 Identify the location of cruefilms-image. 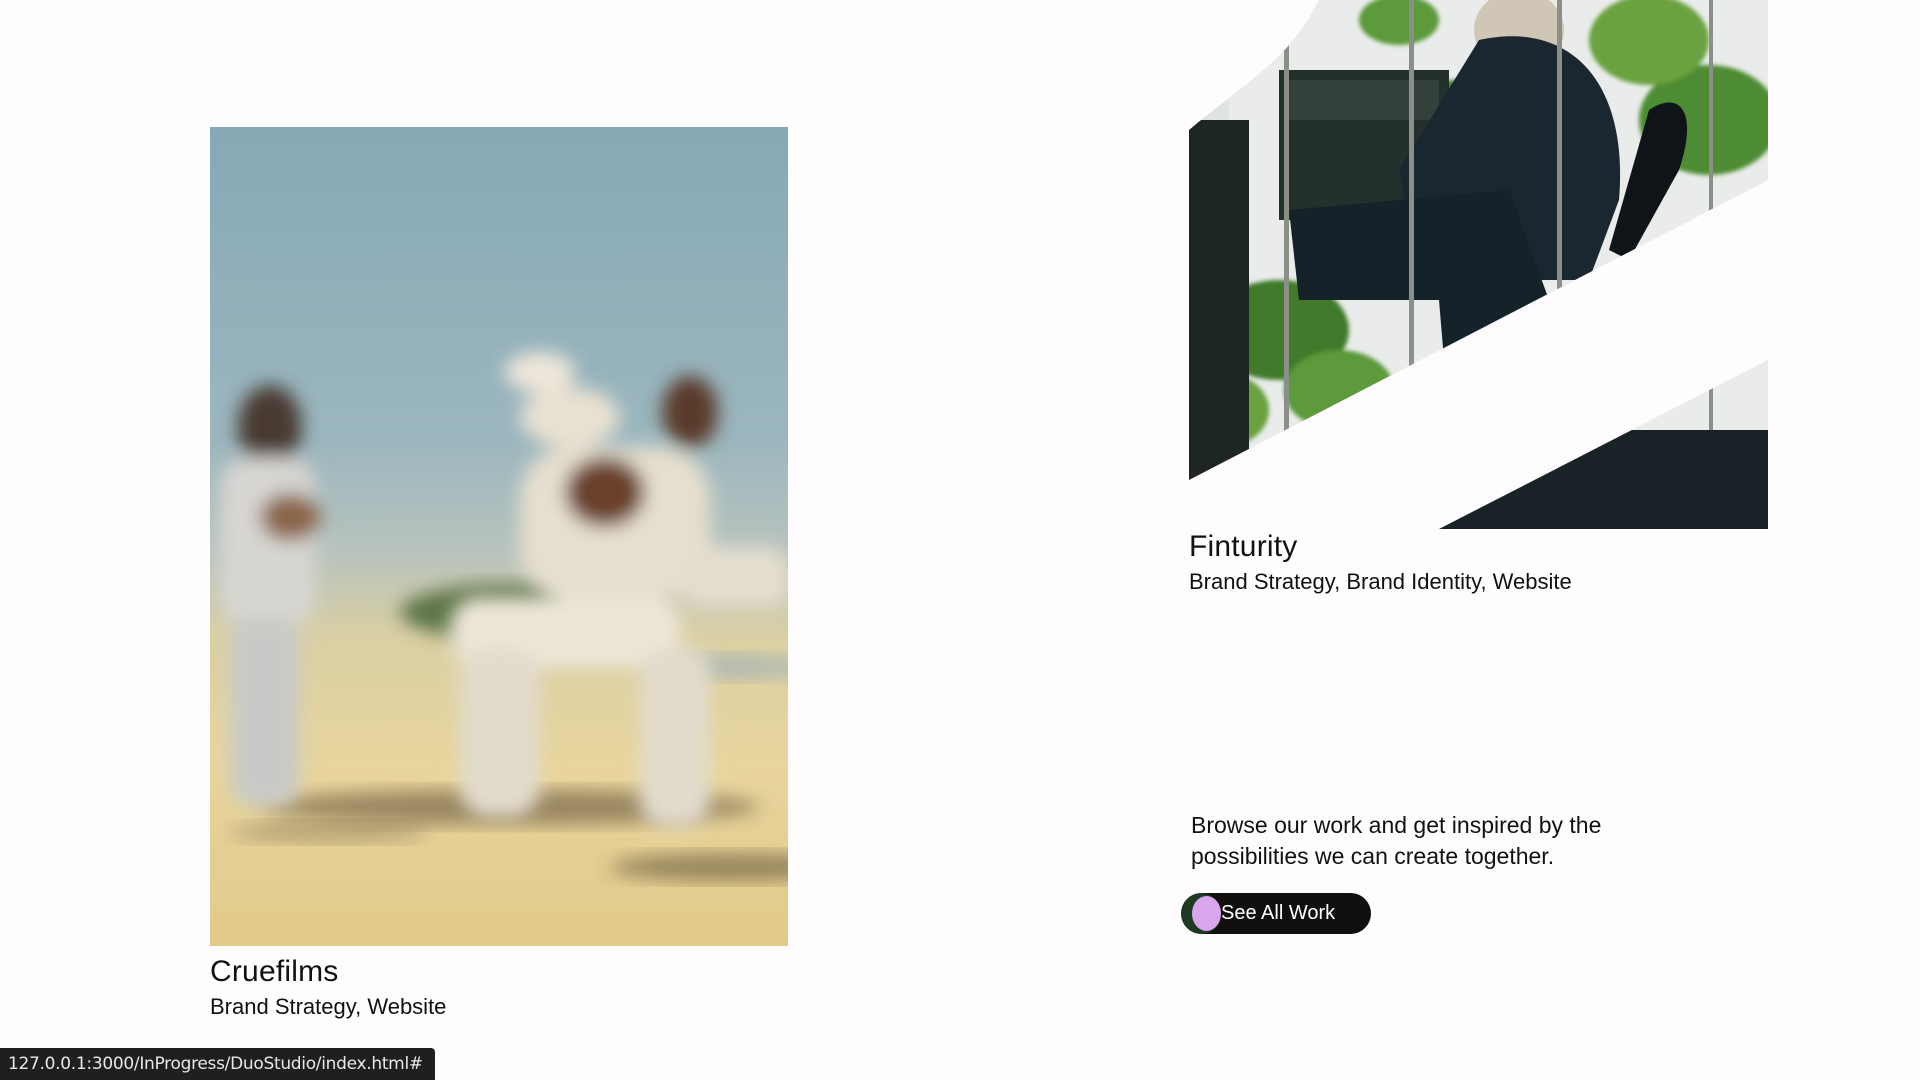
(504, 616).